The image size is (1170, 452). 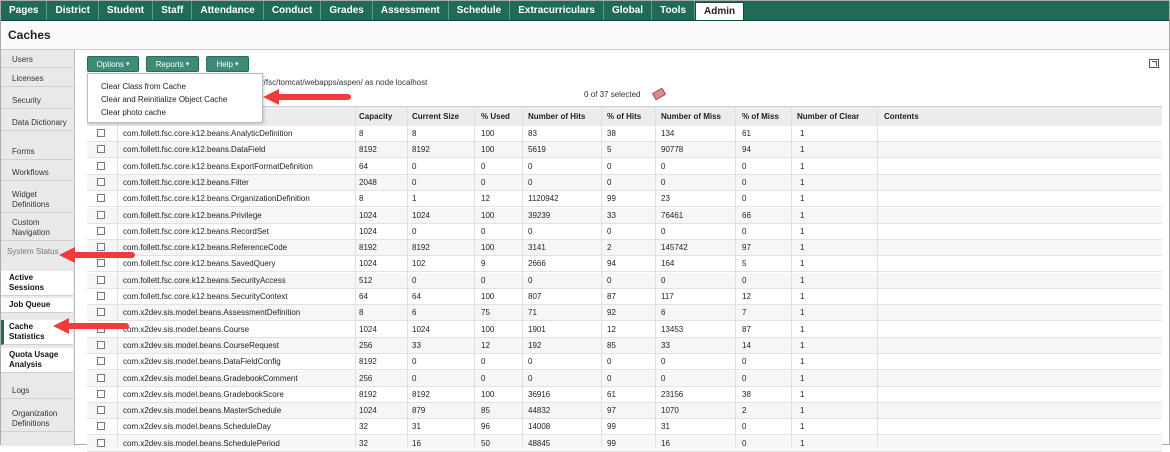 I want to click on table-cell: 85, so click(x=485, y=411).